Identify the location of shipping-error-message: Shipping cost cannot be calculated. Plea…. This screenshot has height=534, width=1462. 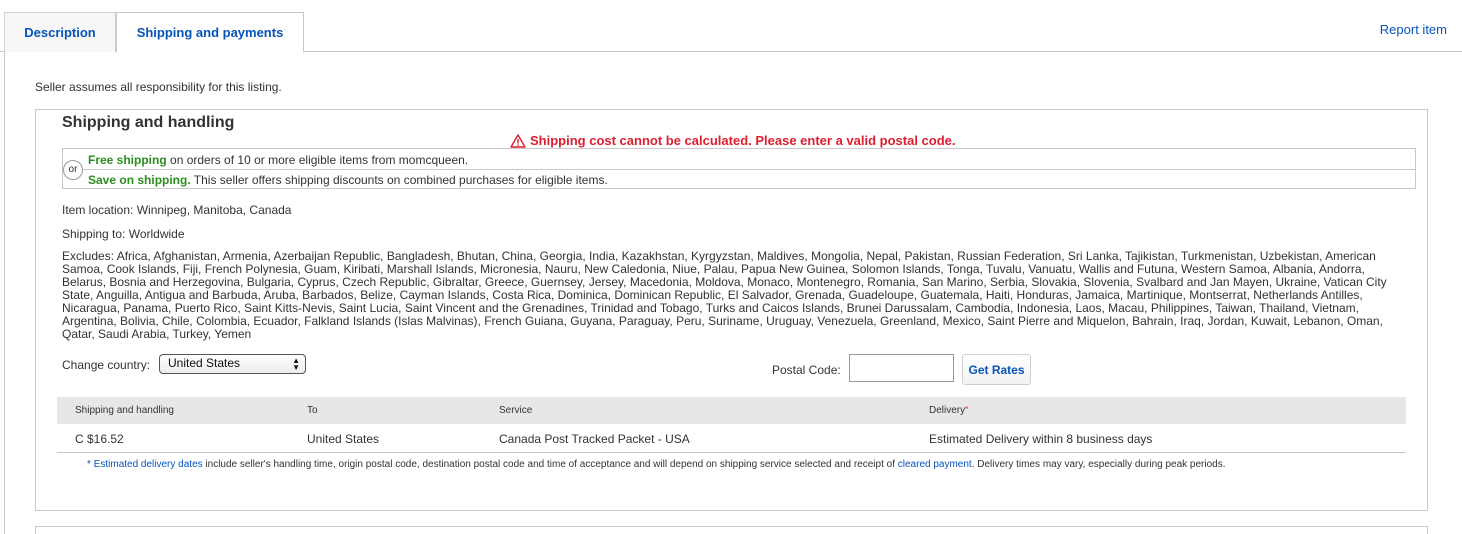
(733, 140).